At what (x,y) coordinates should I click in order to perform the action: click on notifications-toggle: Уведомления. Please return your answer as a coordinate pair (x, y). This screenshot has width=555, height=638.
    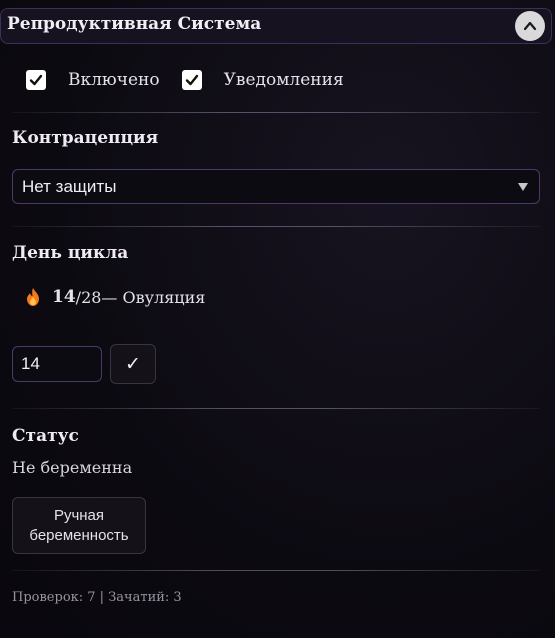
    Looking at the image, I should click on (262, 80).